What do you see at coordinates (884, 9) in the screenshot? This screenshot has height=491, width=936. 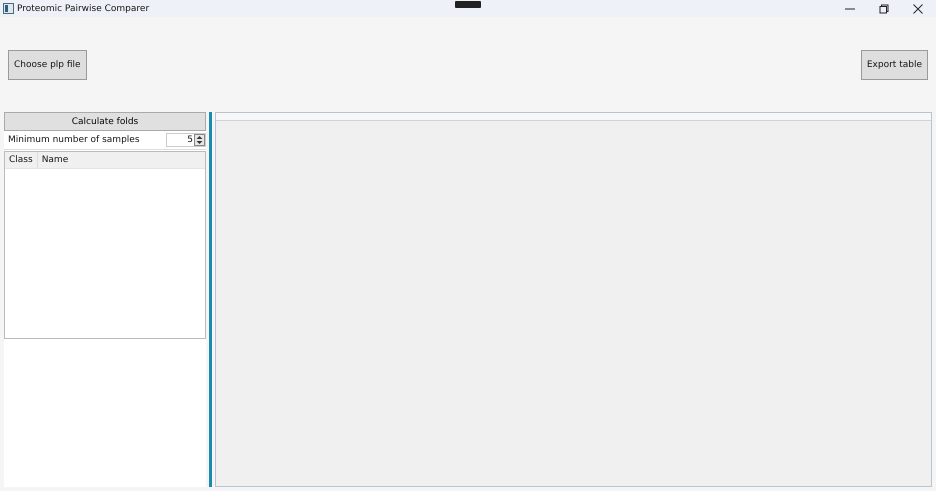 I see `restore-icon` at bounding box center [884, 9].